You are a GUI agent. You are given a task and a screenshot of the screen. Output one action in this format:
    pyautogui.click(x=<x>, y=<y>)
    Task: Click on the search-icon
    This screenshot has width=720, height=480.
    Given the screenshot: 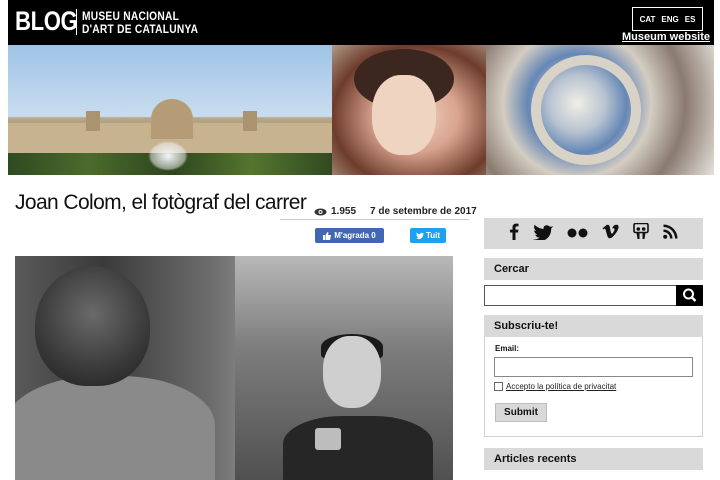 What is the action you would take?
    pyautogui.click(x=690, y=295)
    